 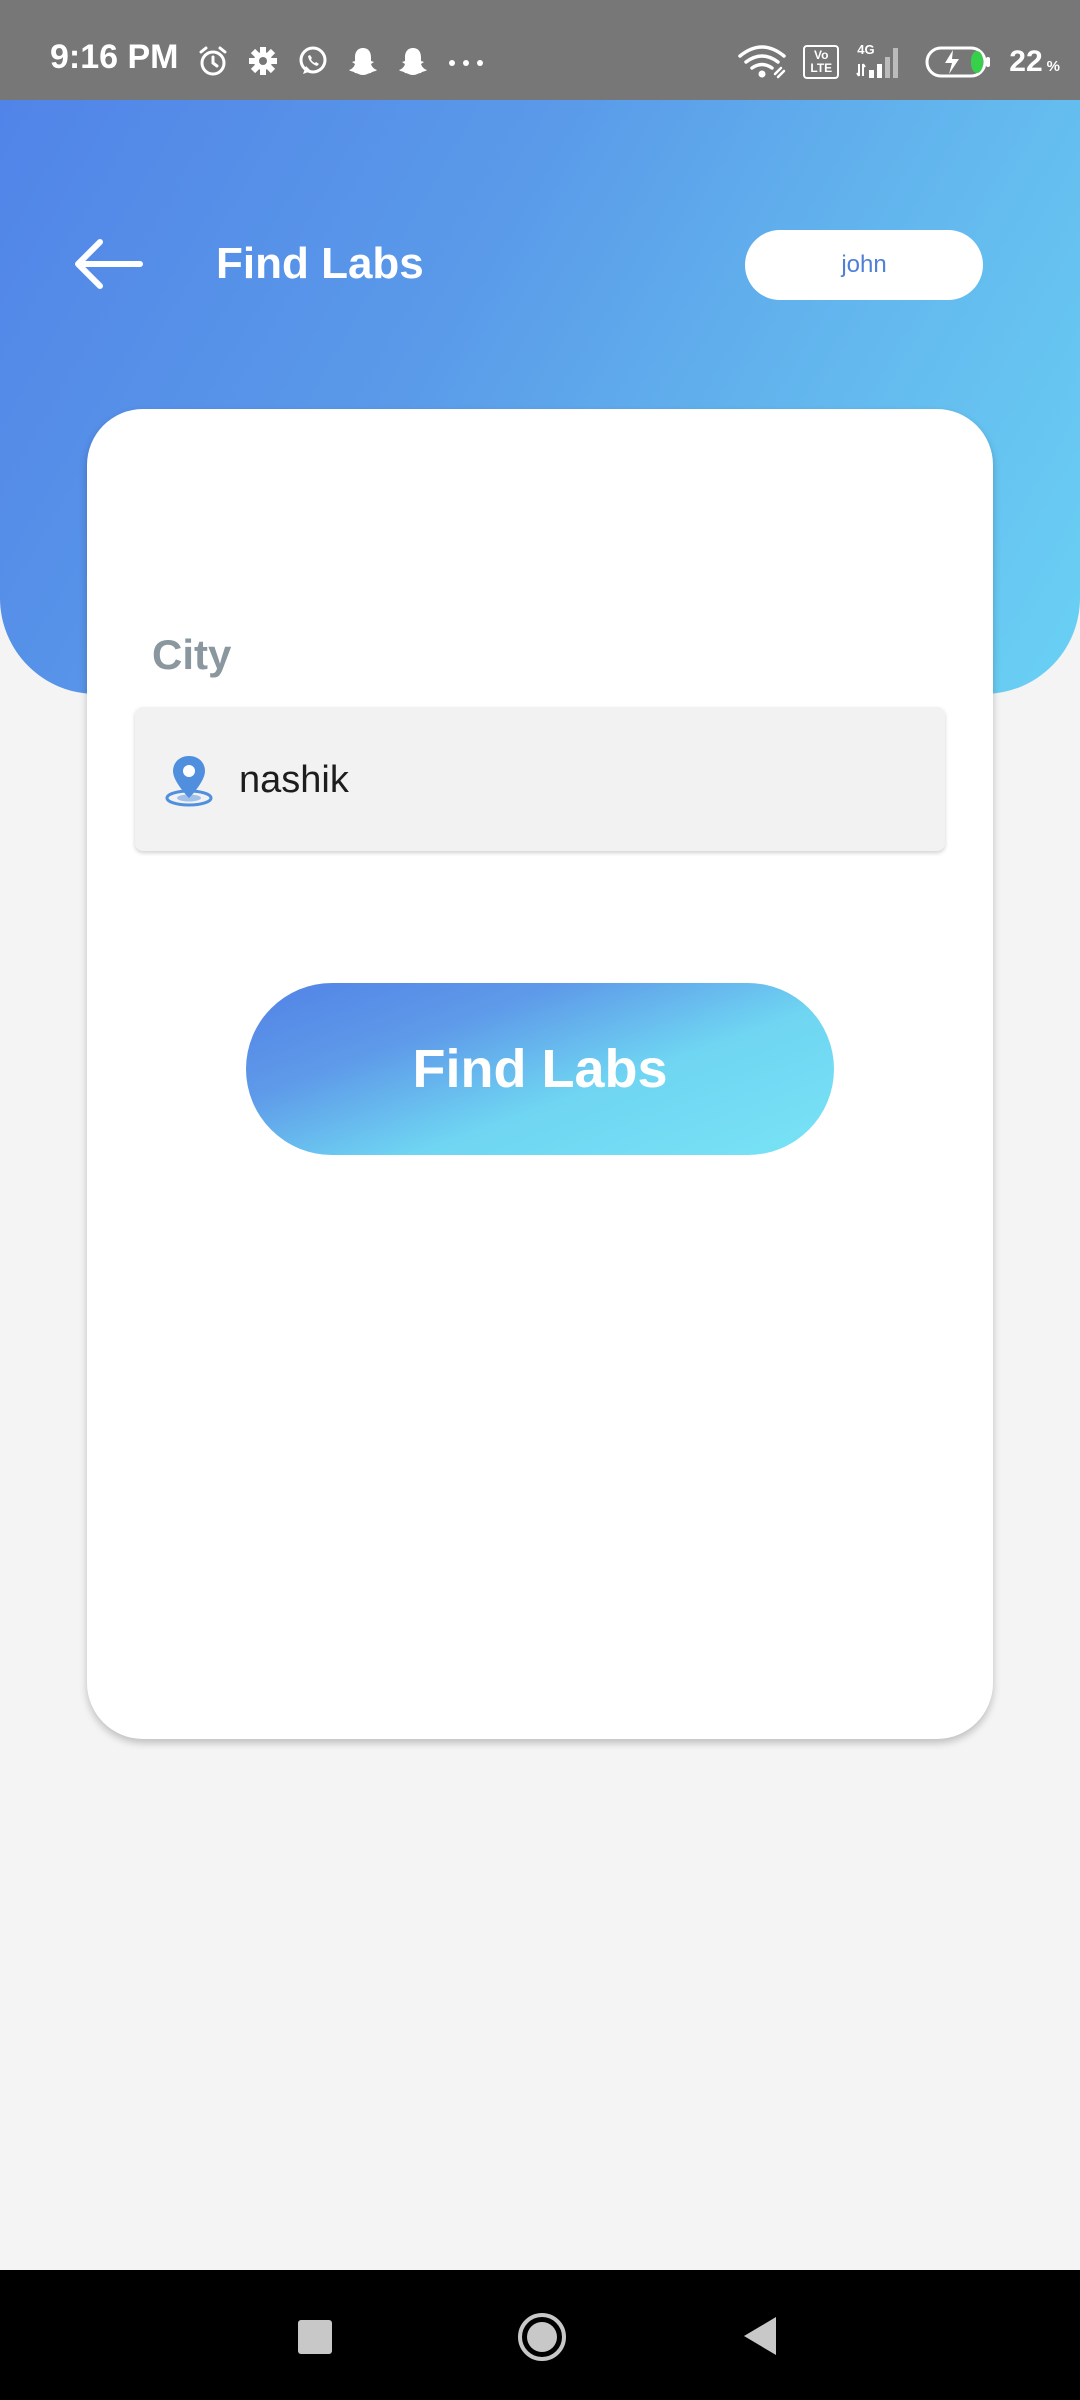 What do you see at coordinates (864, 265) in the screenshot?
I see `user-profile-button: john` at bounding box center [864, 265].